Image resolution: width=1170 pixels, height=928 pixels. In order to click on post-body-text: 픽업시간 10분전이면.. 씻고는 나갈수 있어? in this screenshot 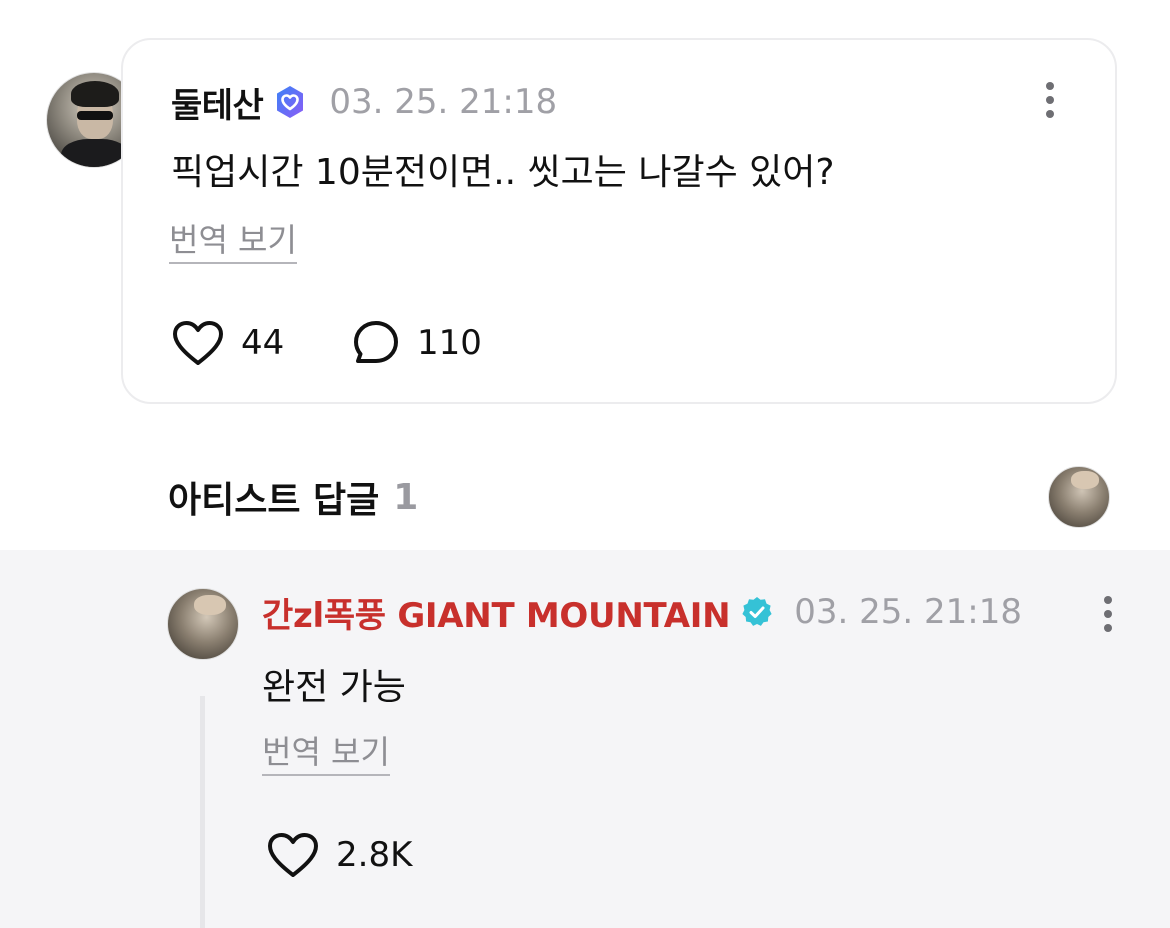, I will do `click(503, 172)`.